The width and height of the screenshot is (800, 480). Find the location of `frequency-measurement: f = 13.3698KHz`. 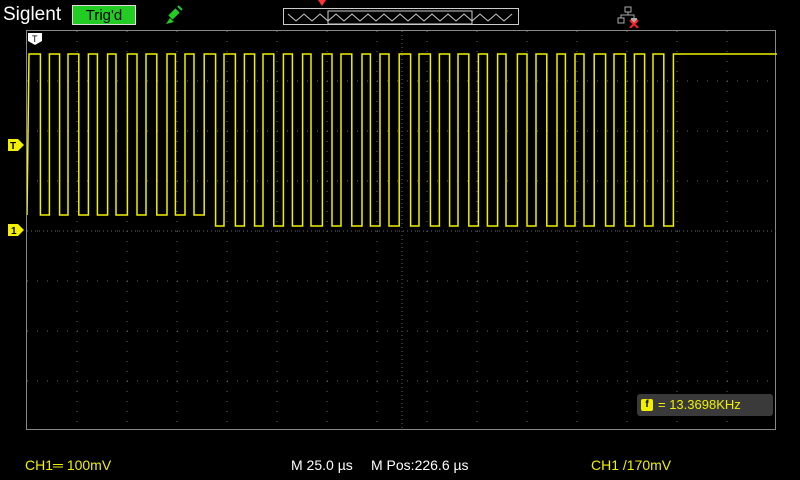

frequency-measurement: f = 13.3698KHz is located at coordinates (705, 405).